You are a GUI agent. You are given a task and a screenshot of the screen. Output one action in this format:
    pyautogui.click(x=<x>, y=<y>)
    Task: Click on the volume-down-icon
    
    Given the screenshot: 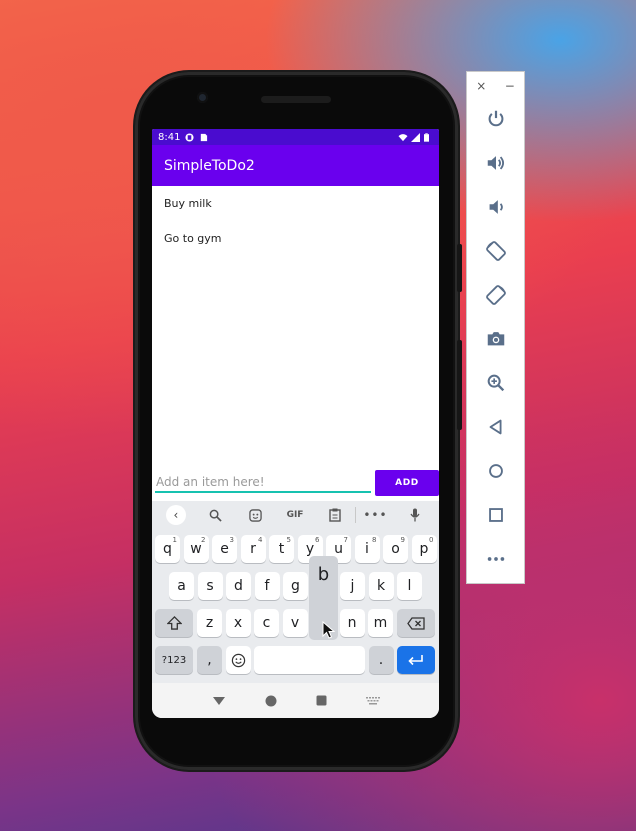 What is the action you would take?
    pyautogui.click(x=496, y=207)
    